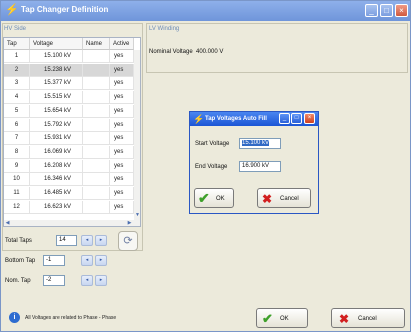 The height and width of the screenshot is (332, 411). I want to click on start-voltage-input: 15.100 kV, so click(260, 143).